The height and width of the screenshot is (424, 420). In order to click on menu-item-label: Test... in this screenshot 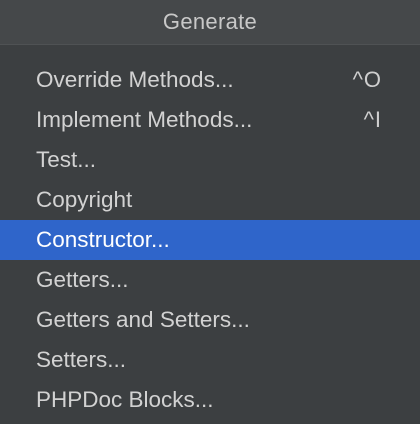, I will do `click(66, 159)`.